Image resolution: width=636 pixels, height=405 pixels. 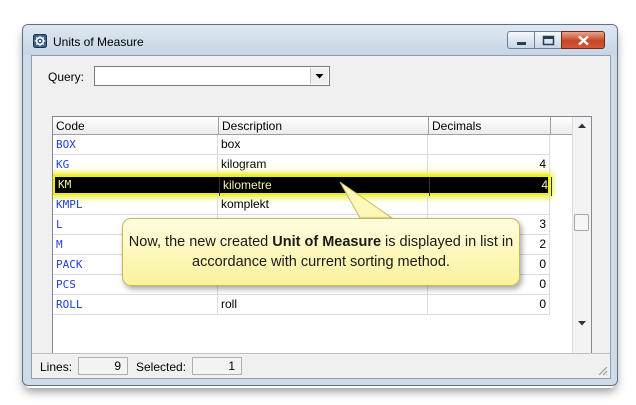 What do you see at coordinates (40, 41) in the screenshot?
I see `settings-gear-icon` at bounding box center [40, 41].